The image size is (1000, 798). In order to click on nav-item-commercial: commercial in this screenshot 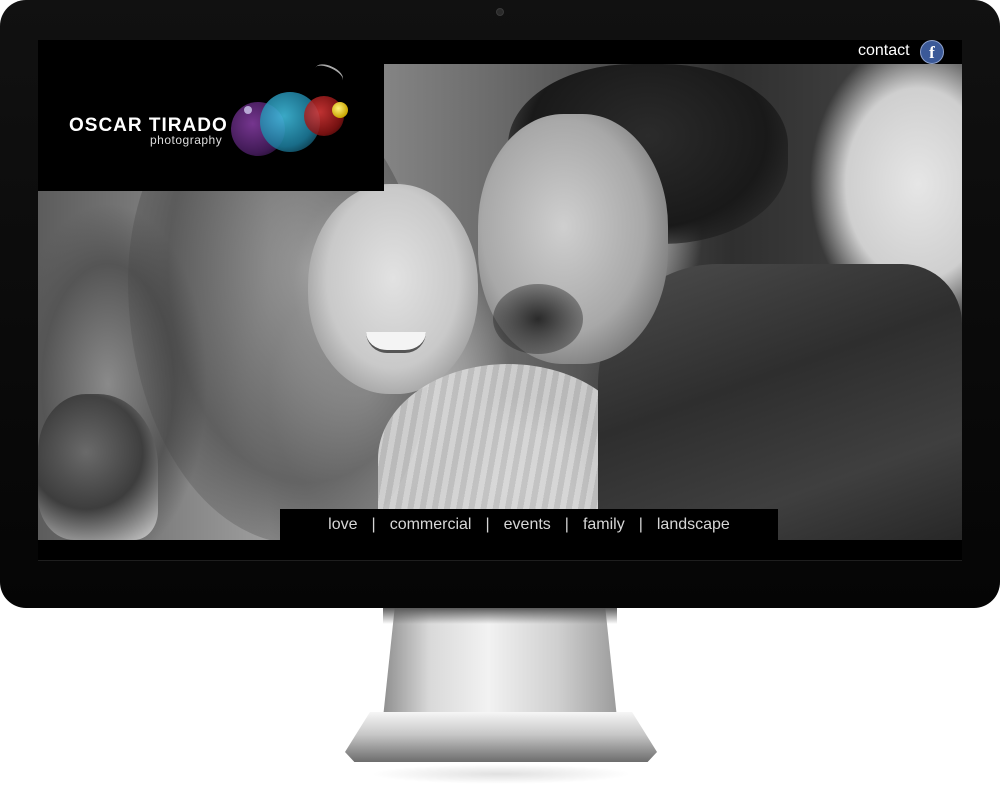, I will do `click(431, 525)`.